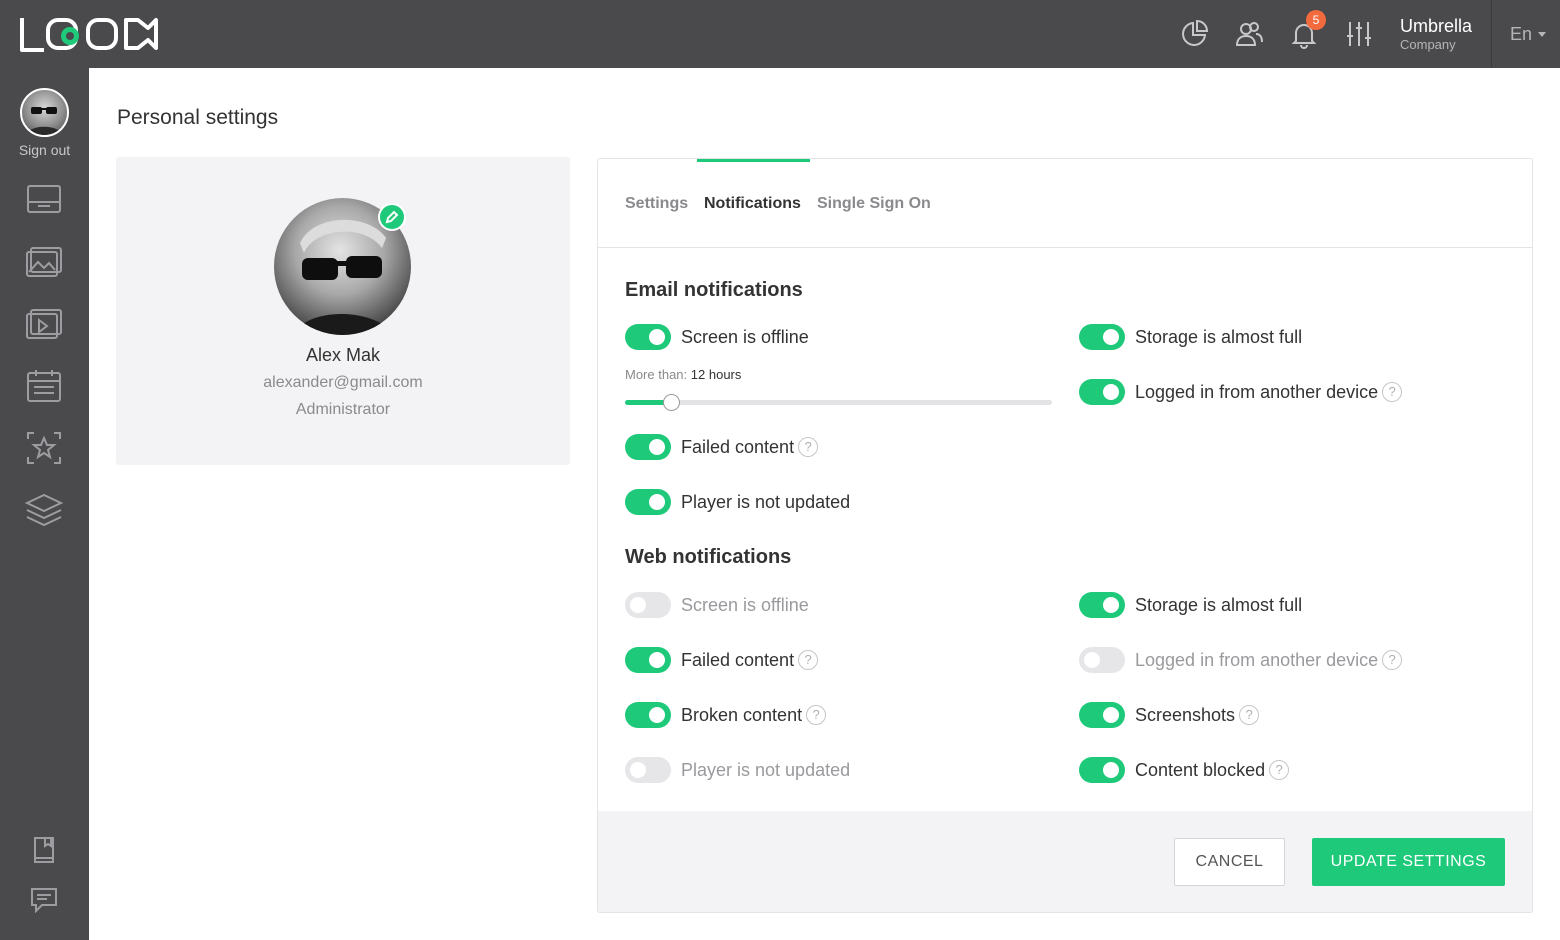 The height and width of the screenshot is (940, 1560). What do you see at coordinates (648, 502) in the screenshot?
I see `email-player-not-updated-toggle` at bounding box center [648, 502].